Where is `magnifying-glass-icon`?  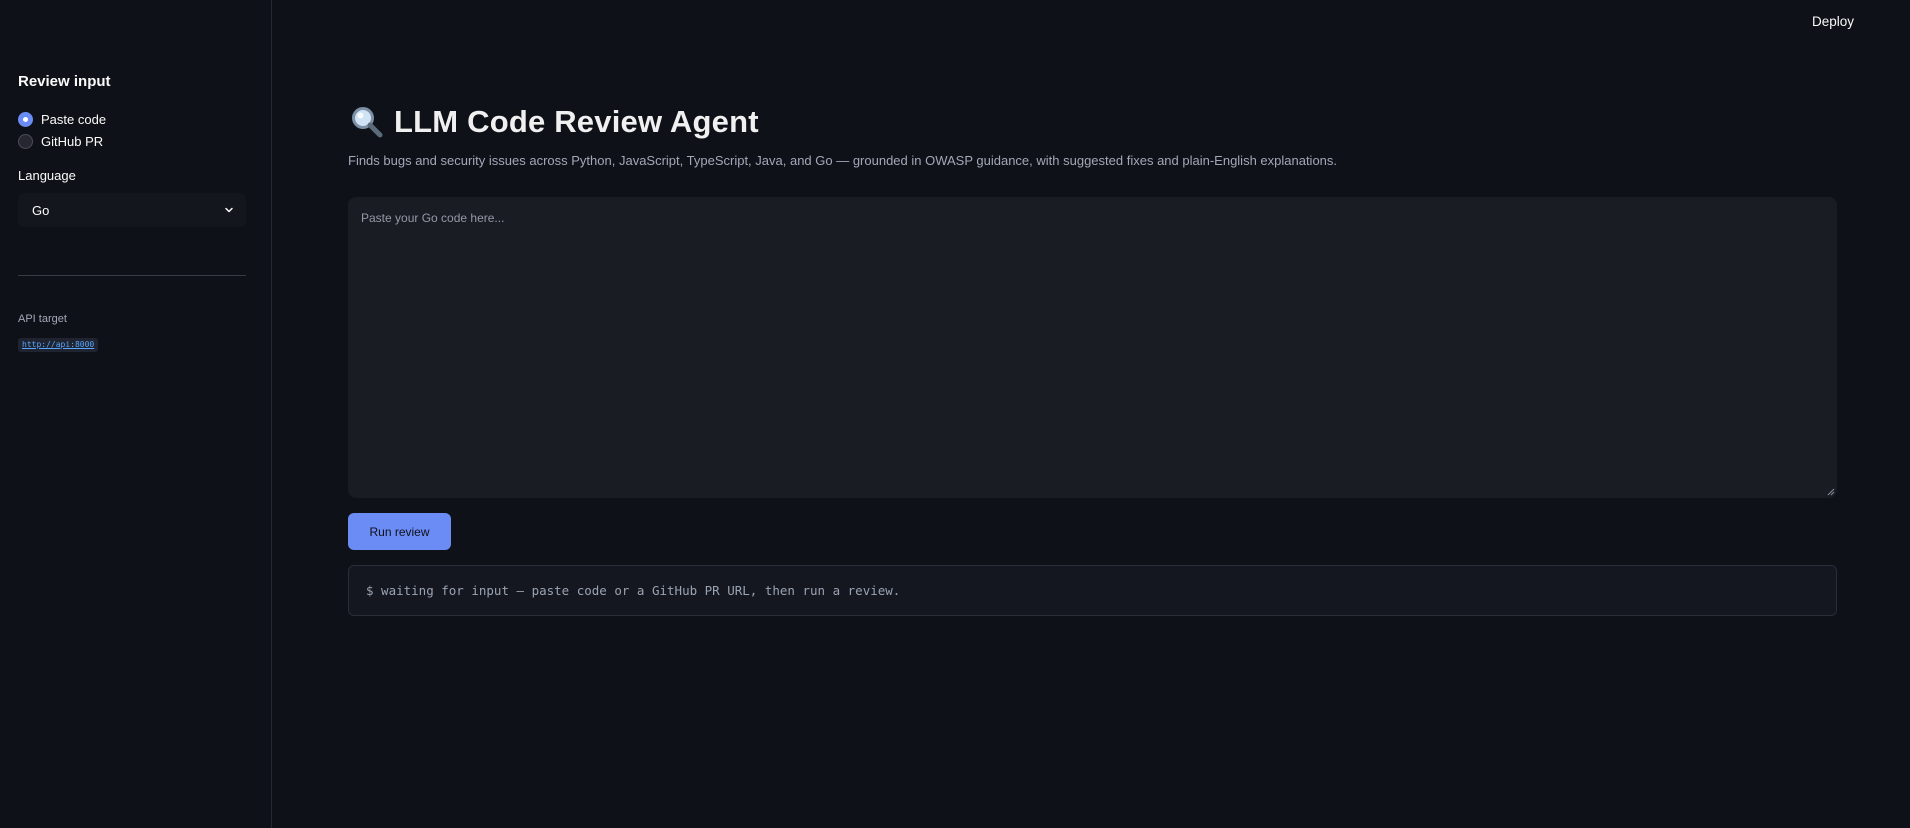
magnifying-glass-icon is located at coordinates (367, 122).